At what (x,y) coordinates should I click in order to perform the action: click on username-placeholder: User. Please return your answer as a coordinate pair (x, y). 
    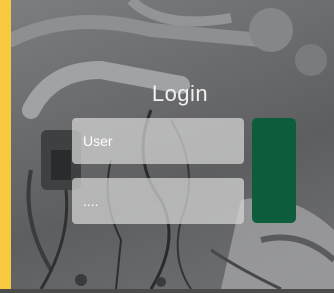
    Looking at the image, I should click on (98, 141).